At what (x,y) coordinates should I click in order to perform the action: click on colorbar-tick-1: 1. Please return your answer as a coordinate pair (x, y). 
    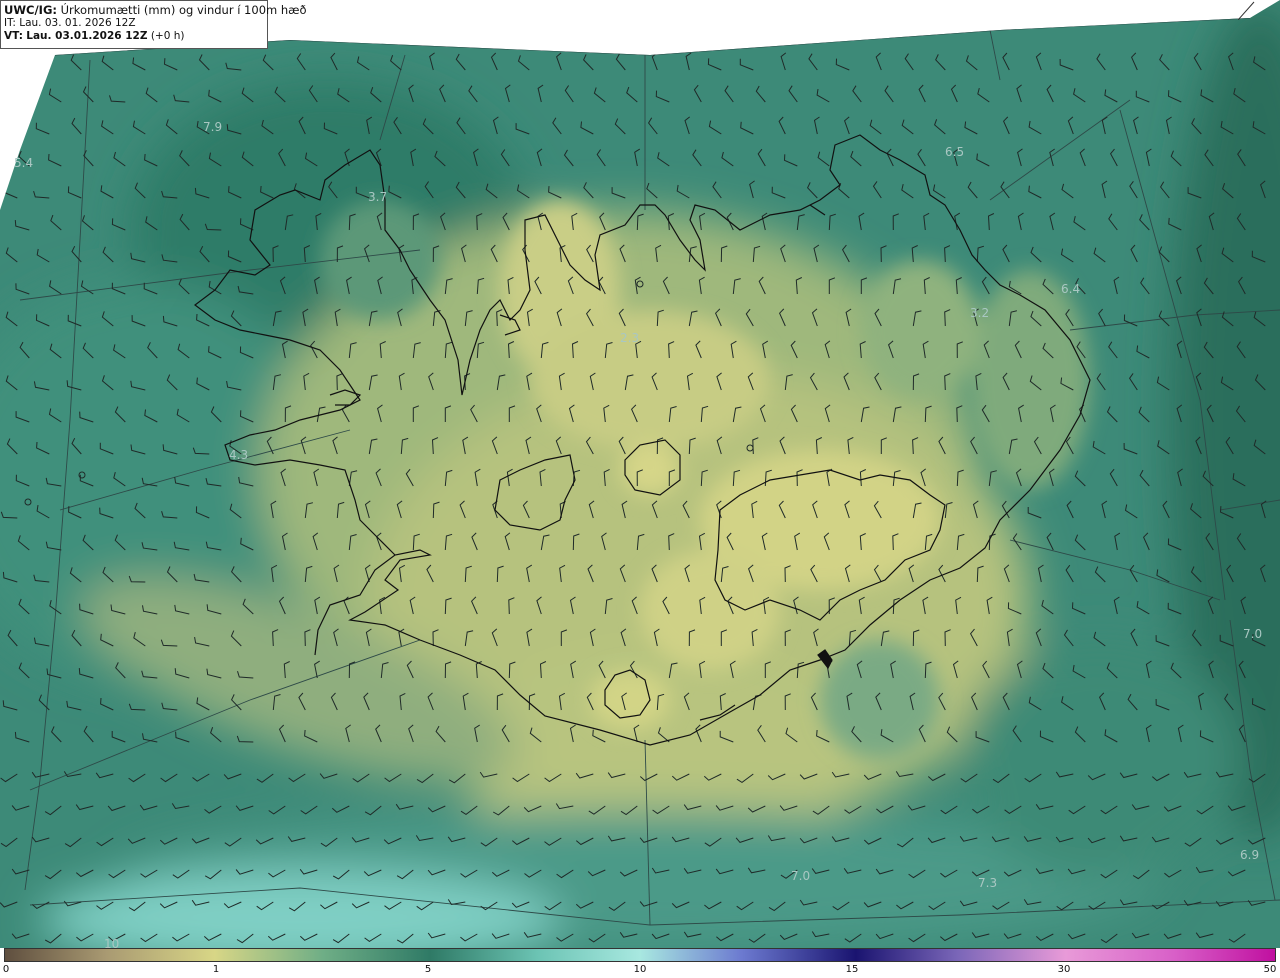
    Looking at the image, I should click on (216, 969).